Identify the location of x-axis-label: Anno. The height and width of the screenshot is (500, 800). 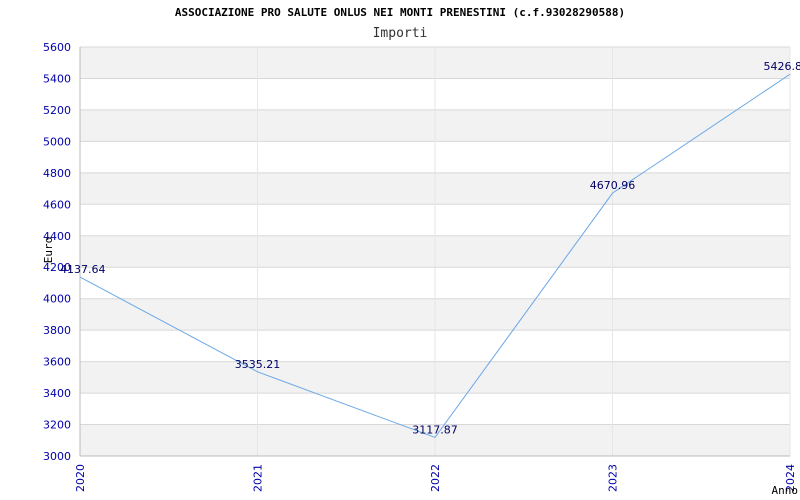
(785, 490).